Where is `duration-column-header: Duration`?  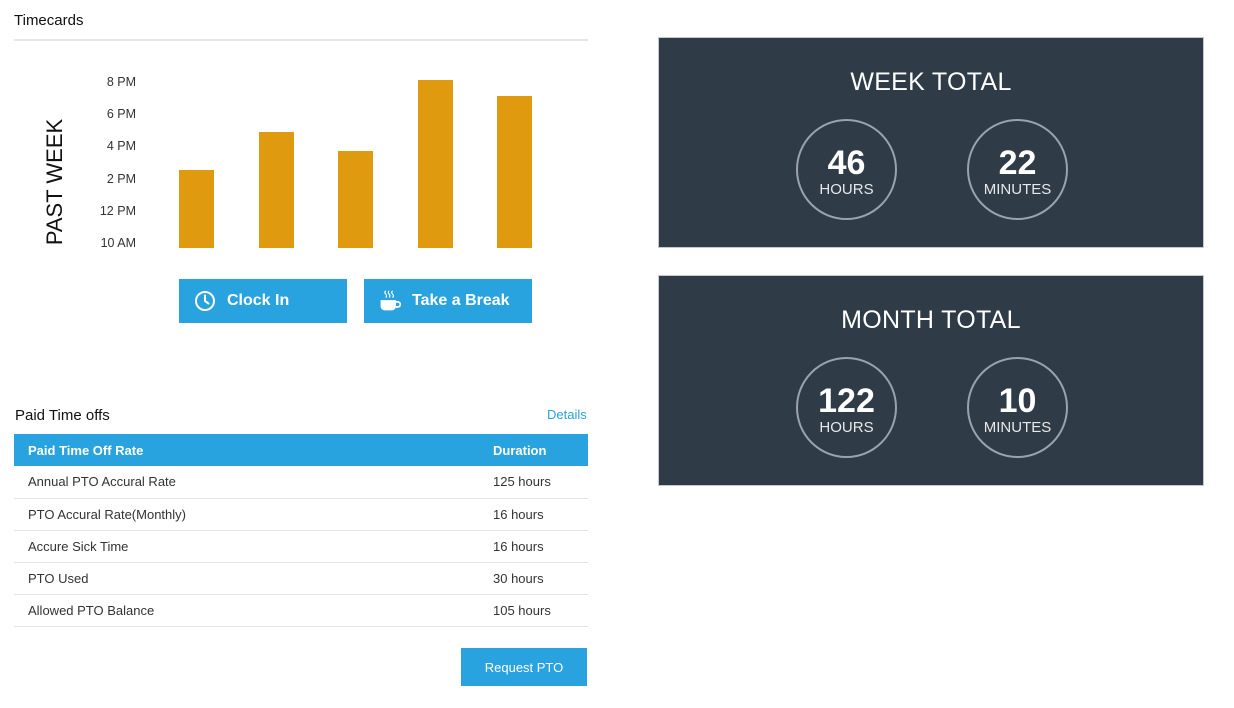 duration-column-header: Duration is located at coordinates (540, 450).